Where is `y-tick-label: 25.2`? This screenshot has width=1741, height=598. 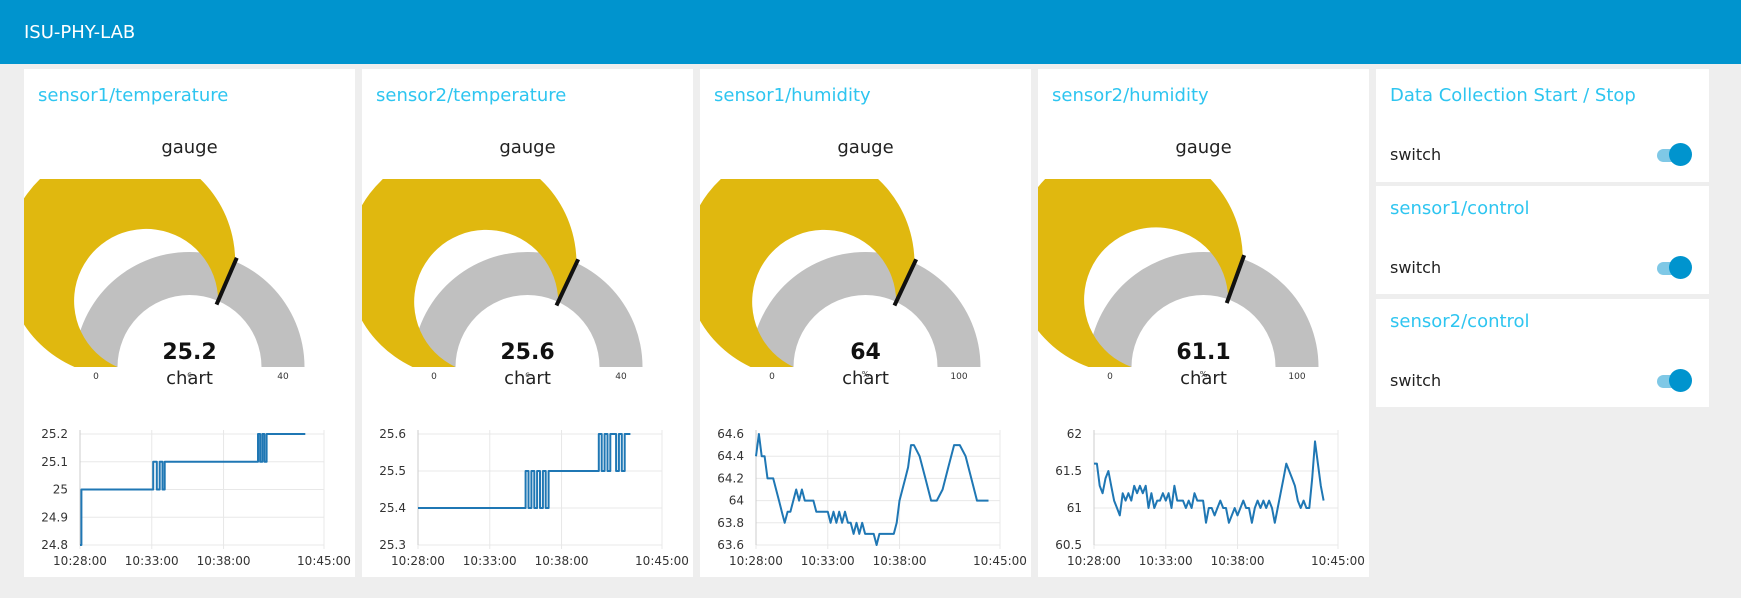
y-tick-label: 25.2 is located at coordinates (54, 434).